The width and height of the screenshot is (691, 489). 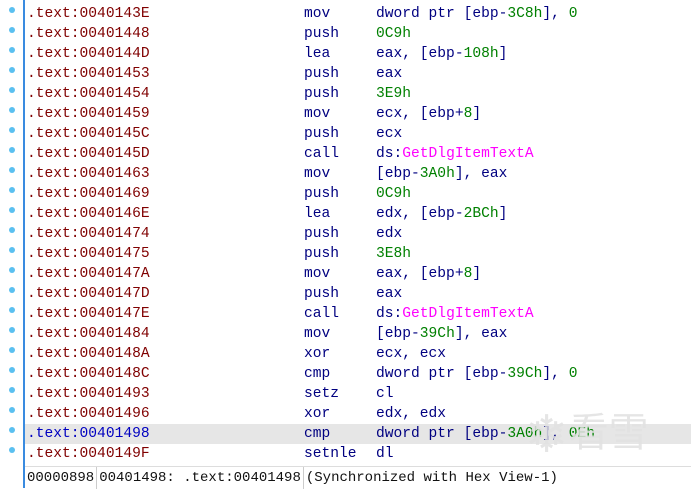 What do you see at coordinates (88, 334) in the screenshot?
I see `address: .text:00401484` at bounding box center [88, 334].